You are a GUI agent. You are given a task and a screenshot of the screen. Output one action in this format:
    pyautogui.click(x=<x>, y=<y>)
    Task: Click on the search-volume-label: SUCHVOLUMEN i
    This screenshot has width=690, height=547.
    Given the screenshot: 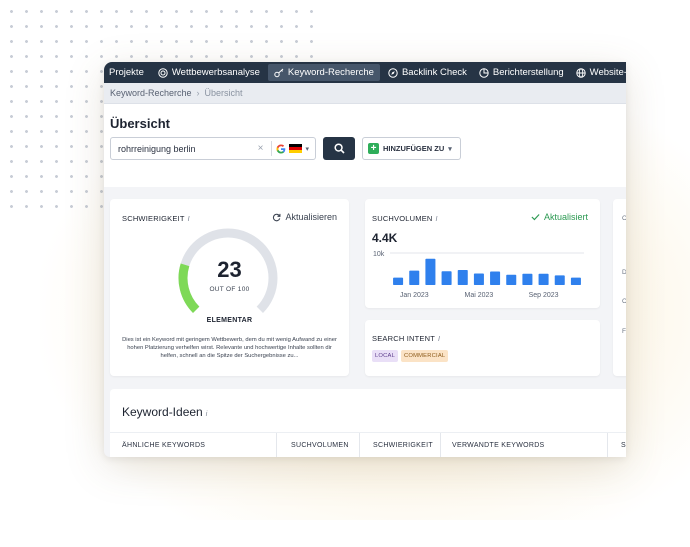 What is the action you would take?
    pyautogui.click(x=405, y=218)
    